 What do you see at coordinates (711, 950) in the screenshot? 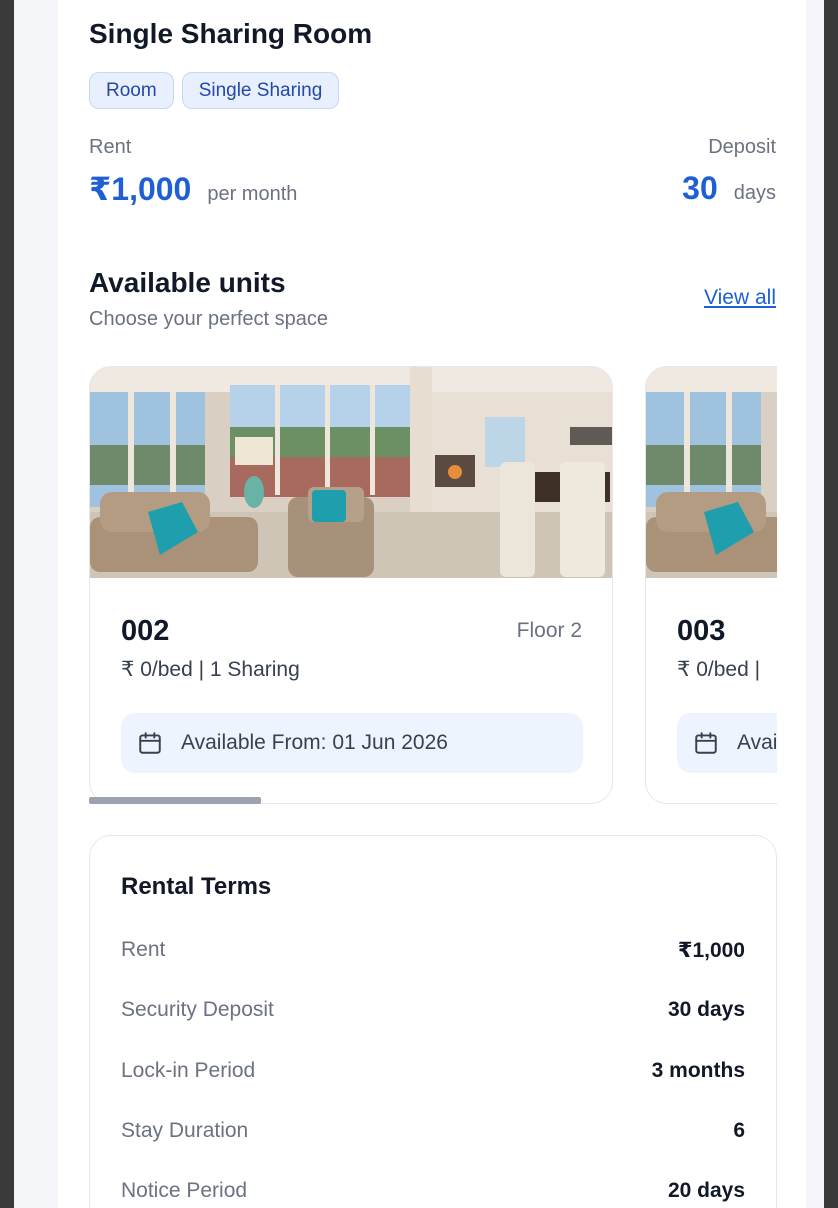
I see `term-value: ₹1,000` at bounding box center [711, 950].